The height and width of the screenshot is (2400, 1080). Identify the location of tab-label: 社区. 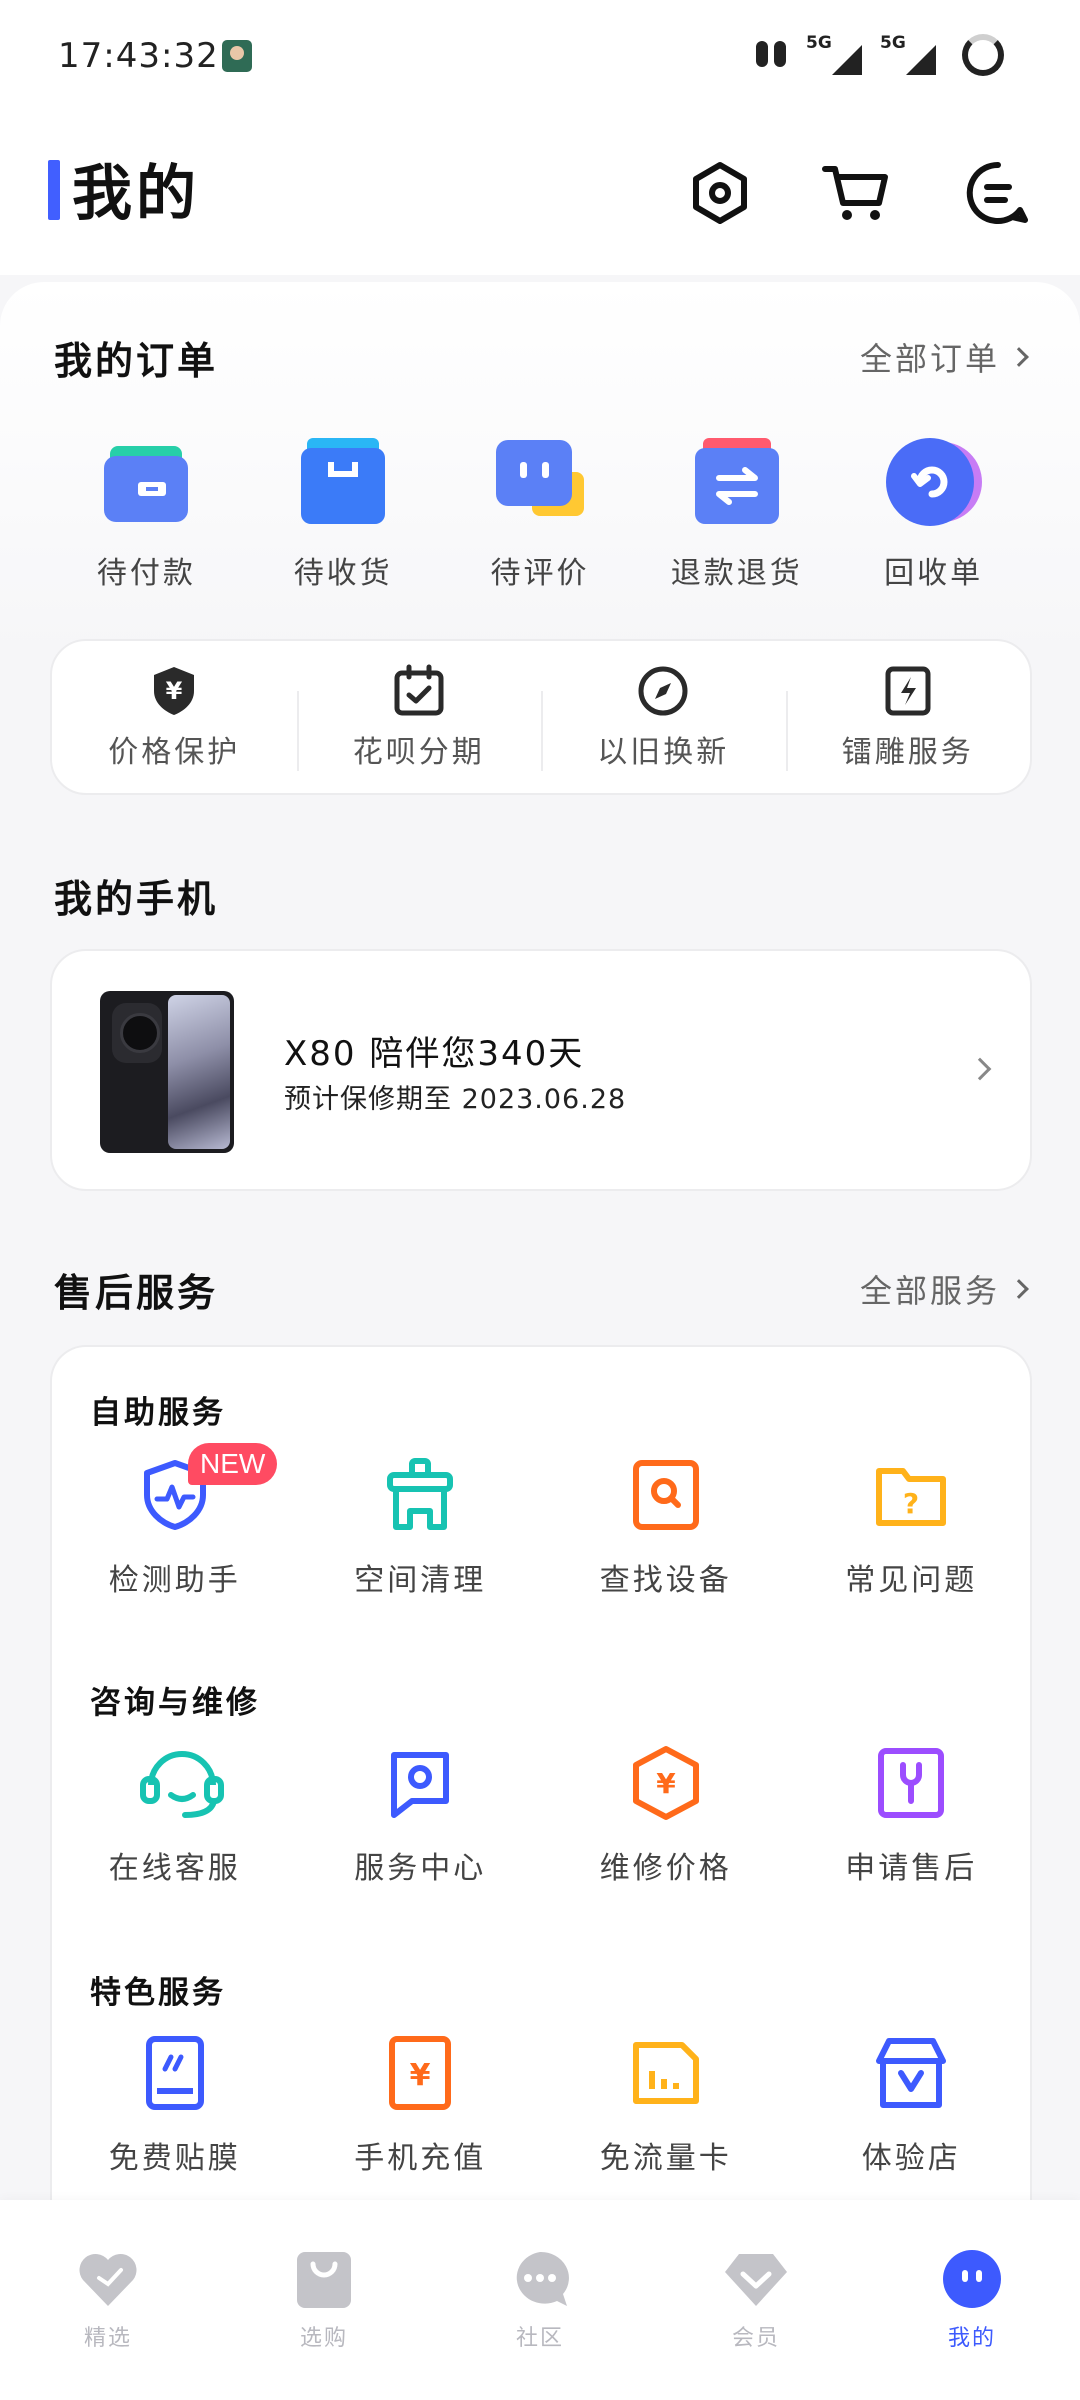
(539, 2338).